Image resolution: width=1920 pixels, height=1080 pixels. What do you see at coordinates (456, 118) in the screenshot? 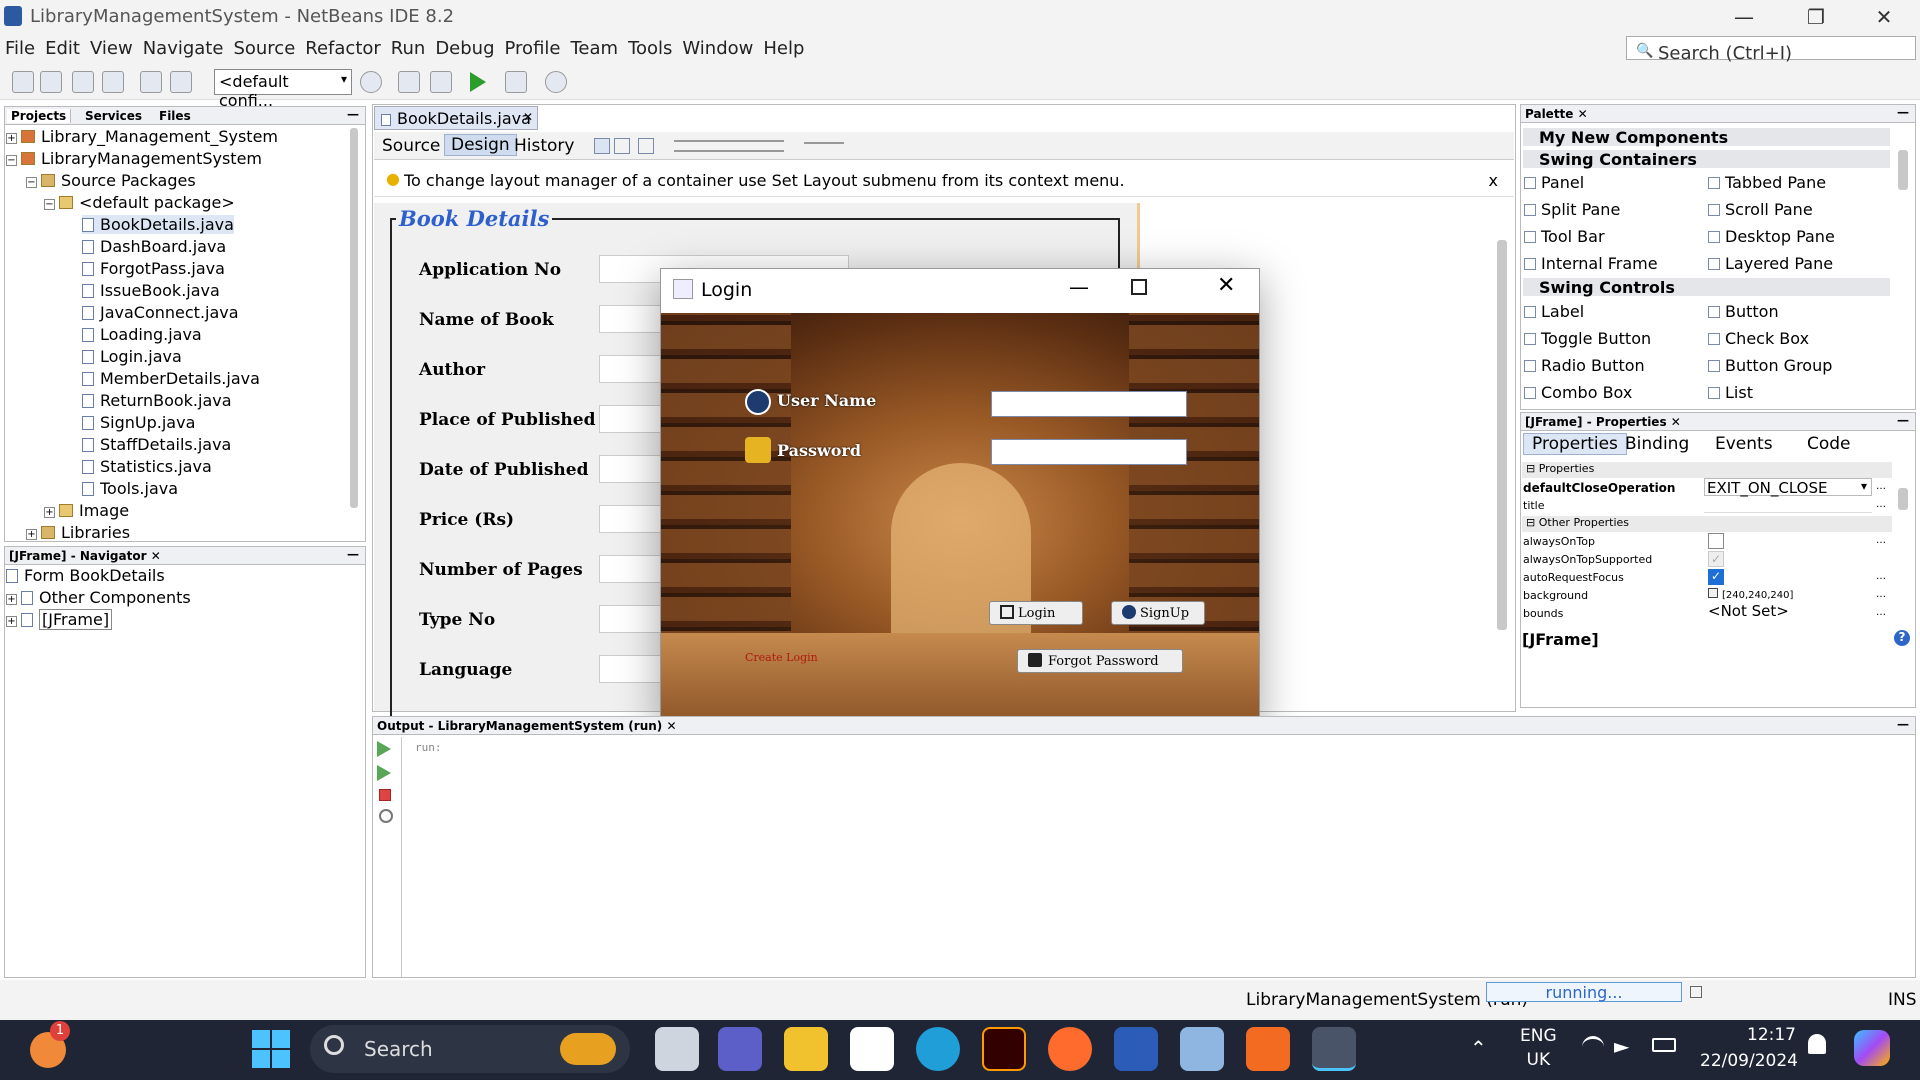
I see `editor-tab: BookDetails.java ✕` at bounding box center [456, 118].